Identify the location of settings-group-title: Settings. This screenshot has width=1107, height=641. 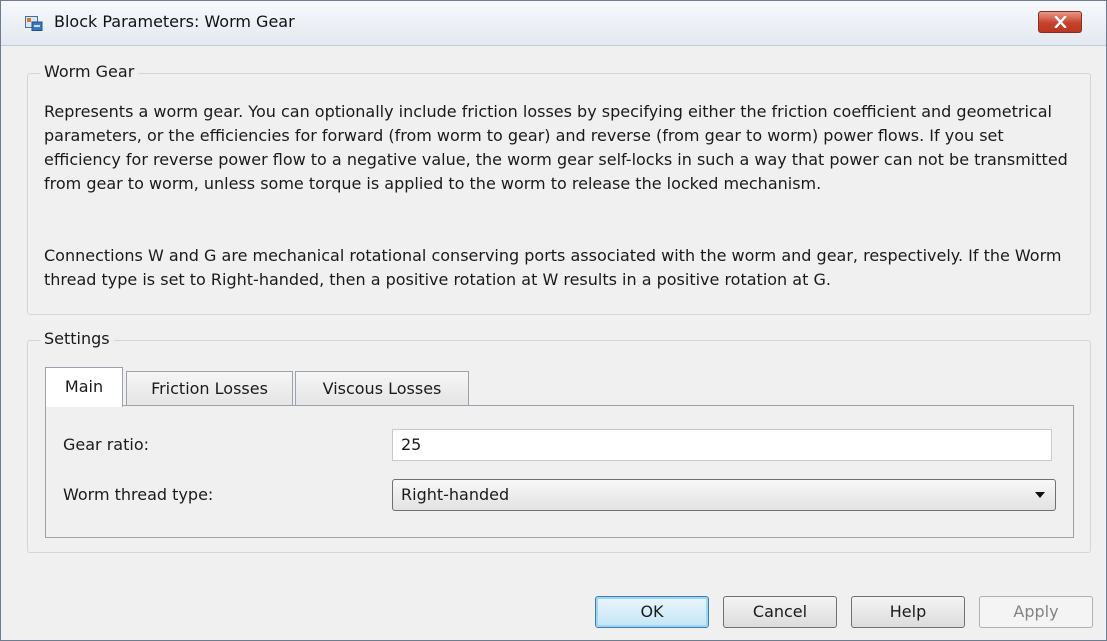
(77, 338).